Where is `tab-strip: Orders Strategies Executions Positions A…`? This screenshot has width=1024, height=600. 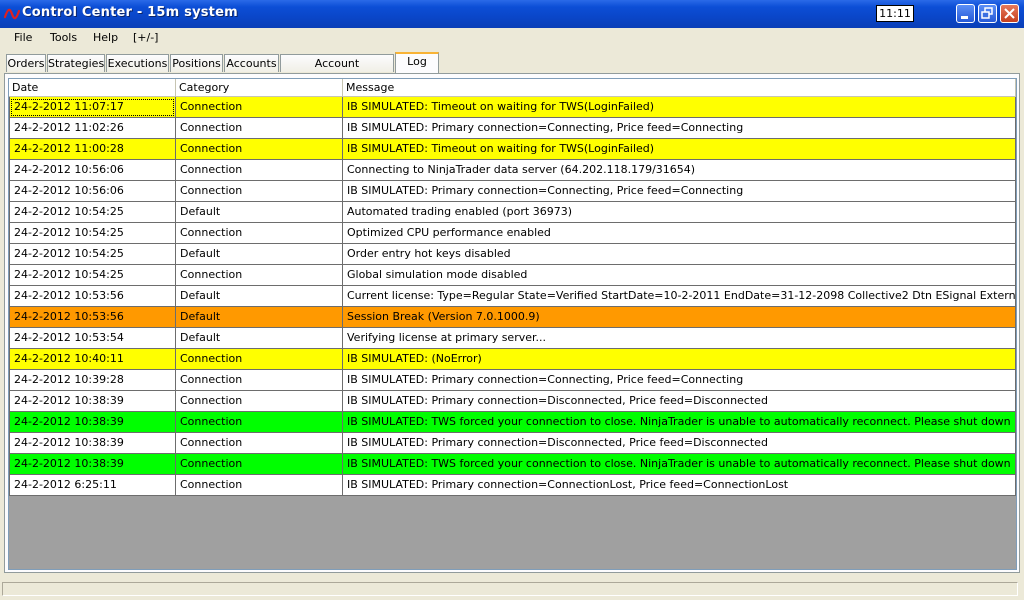 tab-strip: Orders Strategies Executions Positions A… is located at coordinates (512, 69).